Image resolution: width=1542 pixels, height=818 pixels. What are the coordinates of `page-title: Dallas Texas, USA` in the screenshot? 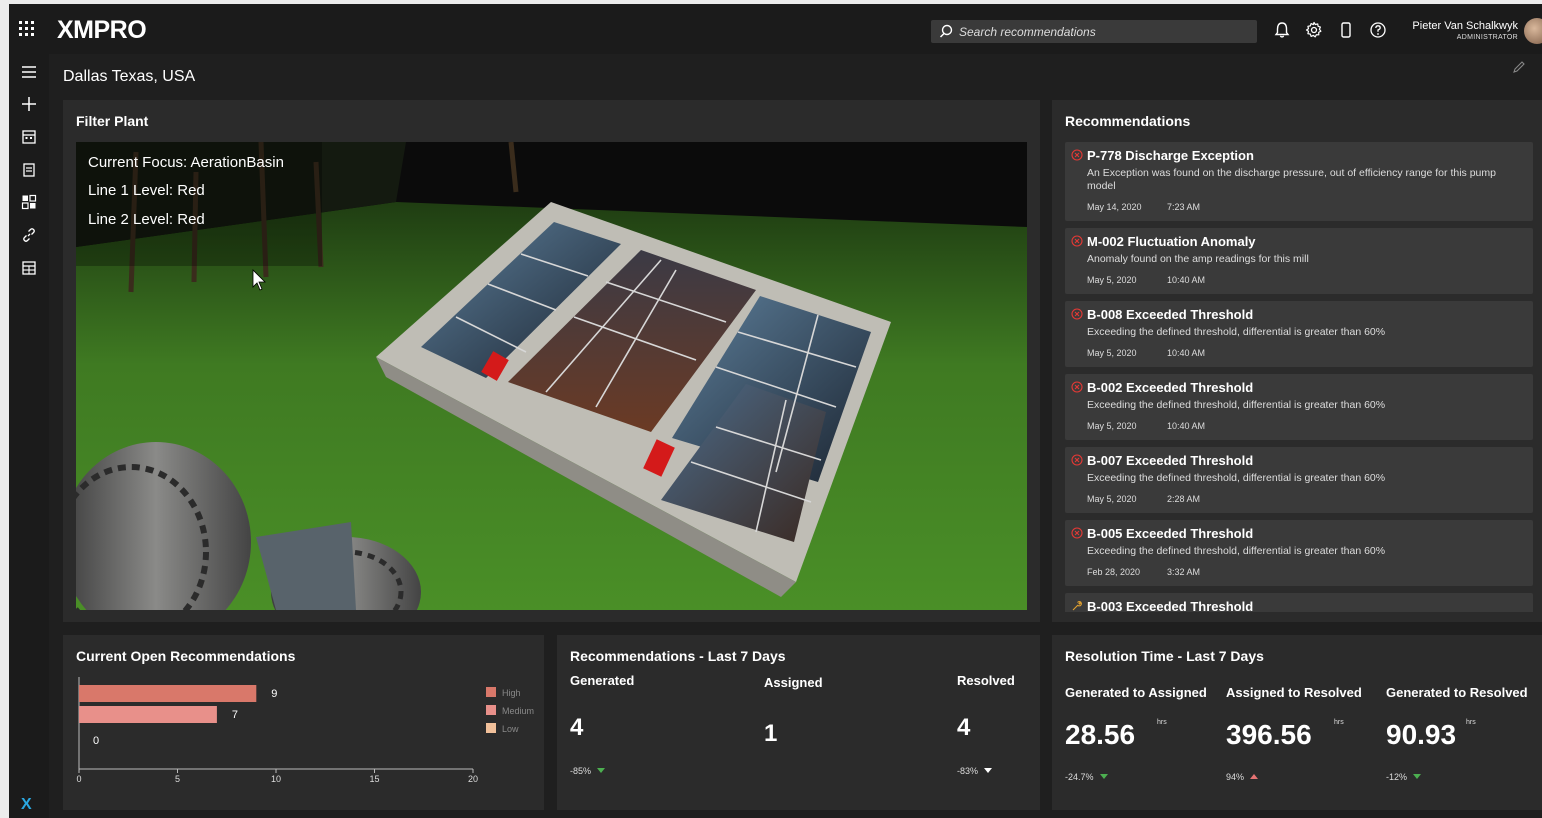 It's located at (129, 76).